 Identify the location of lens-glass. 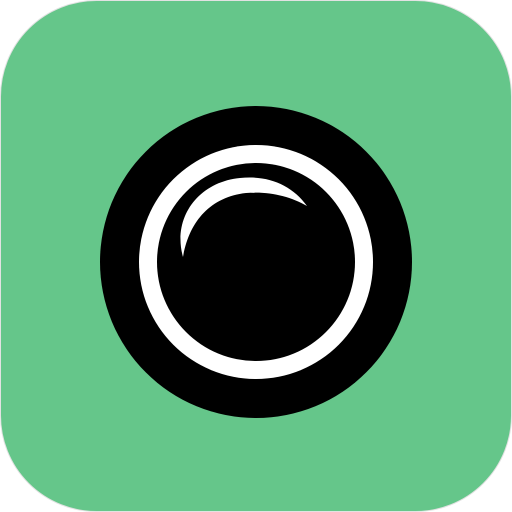
(256, 262).